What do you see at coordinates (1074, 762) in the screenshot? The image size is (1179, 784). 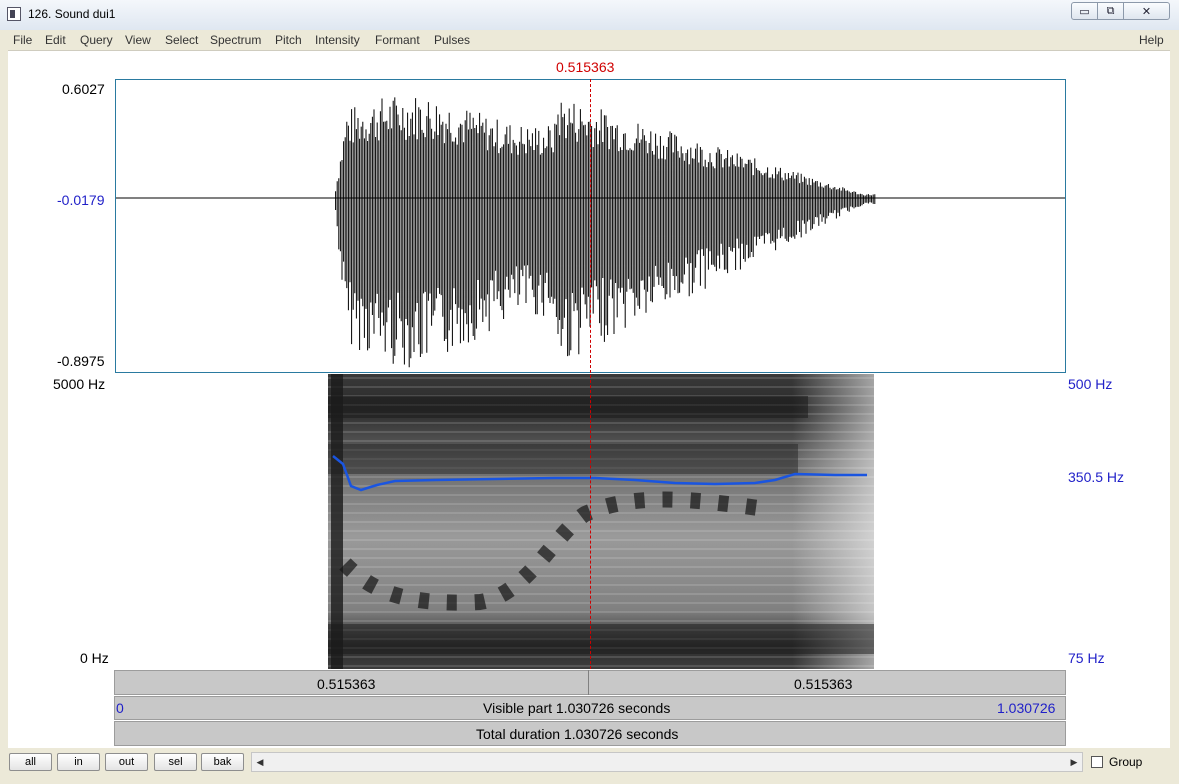 I see `scroll-right-arrow-icon: ▶` at bounding box center [1074, 762].